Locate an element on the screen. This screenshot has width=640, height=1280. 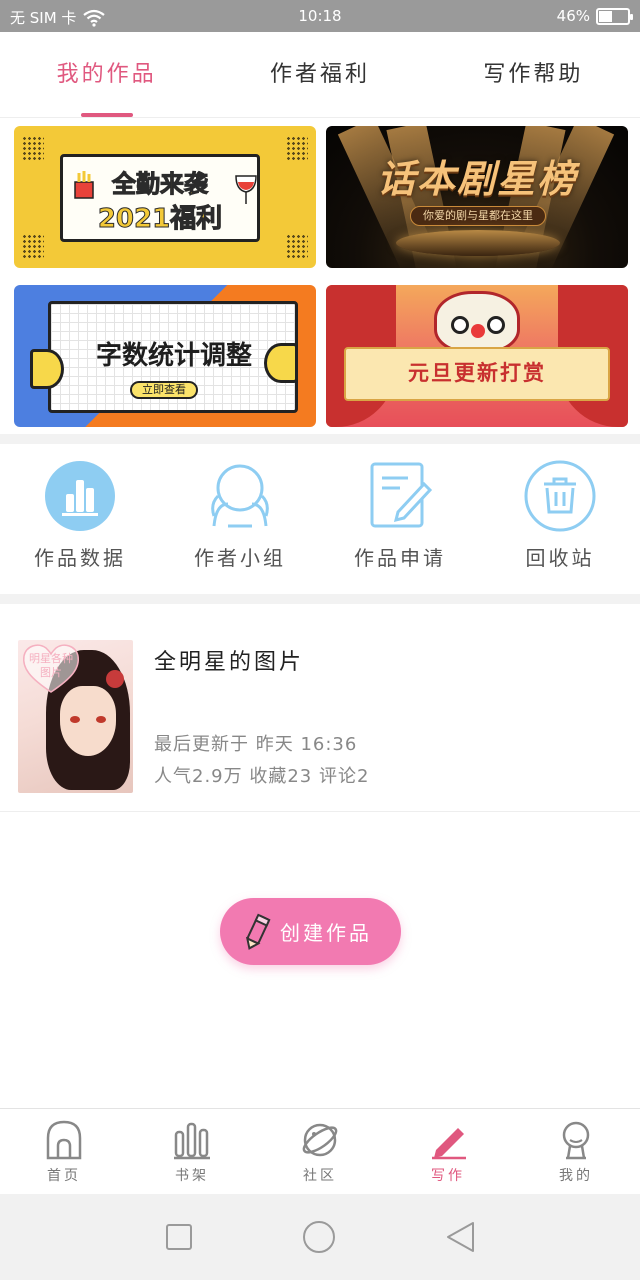
recent-apps-icon is located at coordinates (179, 1237).